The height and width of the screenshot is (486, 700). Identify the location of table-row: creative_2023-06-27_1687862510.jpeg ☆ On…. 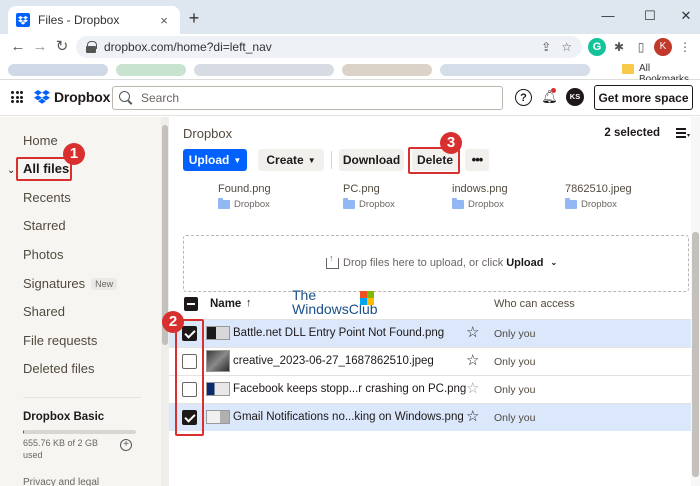
(430, 361).